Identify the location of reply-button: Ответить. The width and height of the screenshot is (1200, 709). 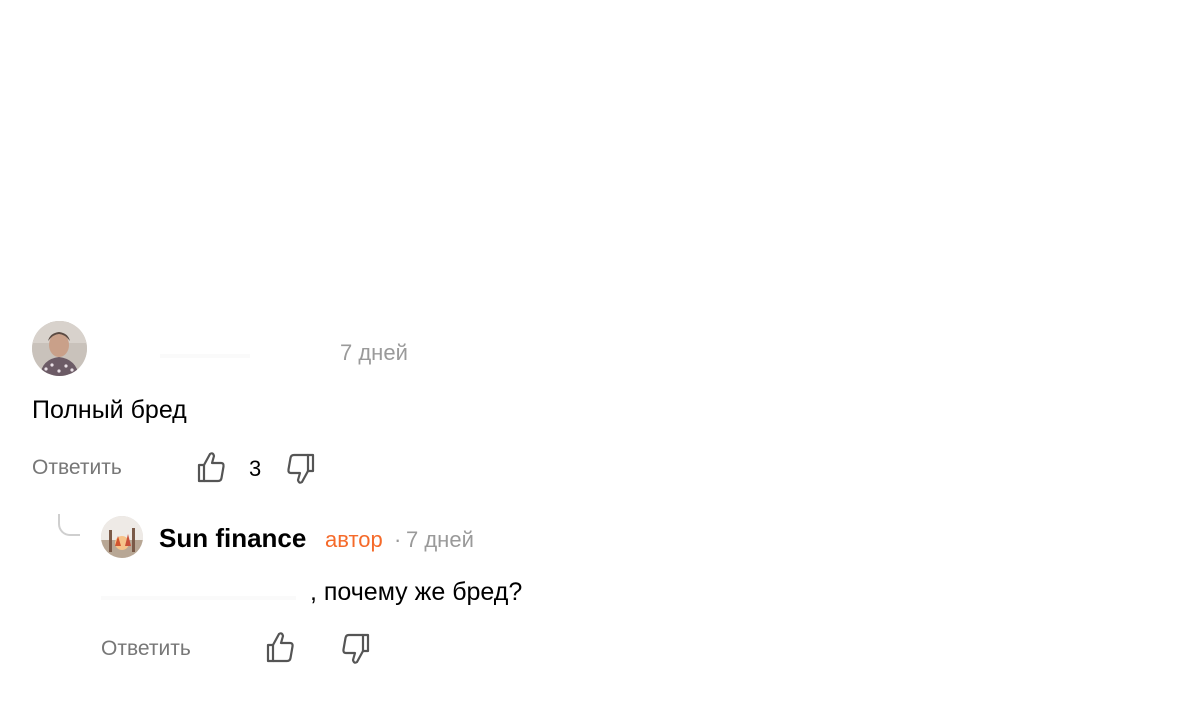
(77, 468).